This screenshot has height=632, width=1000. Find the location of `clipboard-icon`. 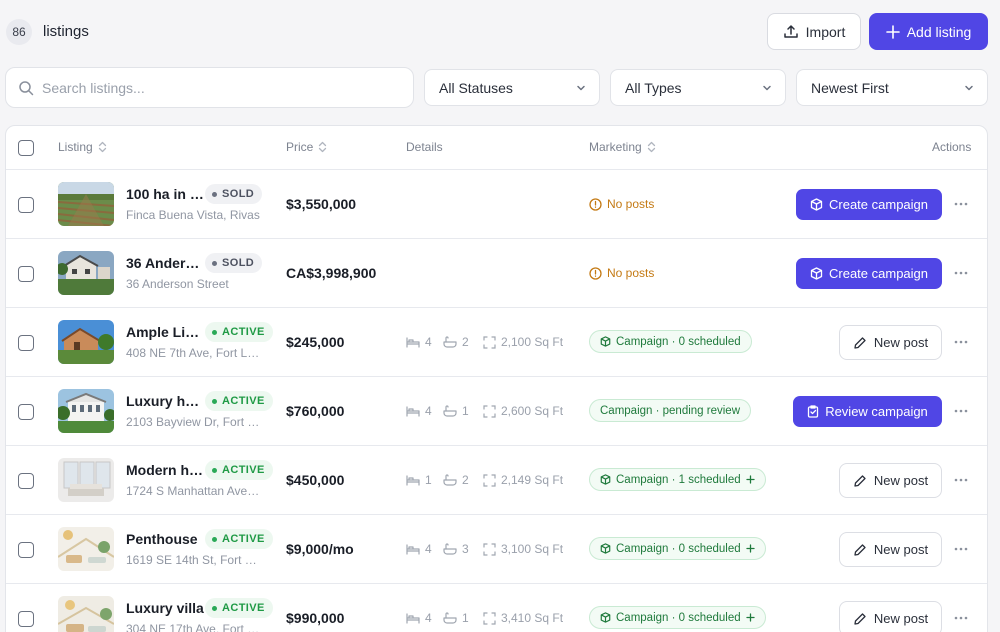

clipboard-icon is located at coordinates (813, 411).